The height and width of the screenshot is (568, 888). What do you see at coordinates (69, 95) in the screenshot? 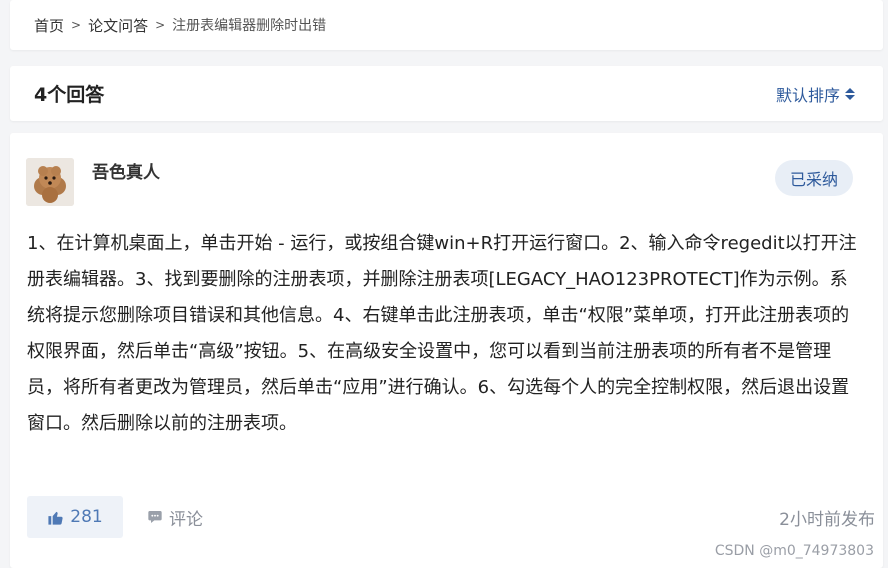
I see `answer-count-title: 4个回答` at bounding box center [69, 95].